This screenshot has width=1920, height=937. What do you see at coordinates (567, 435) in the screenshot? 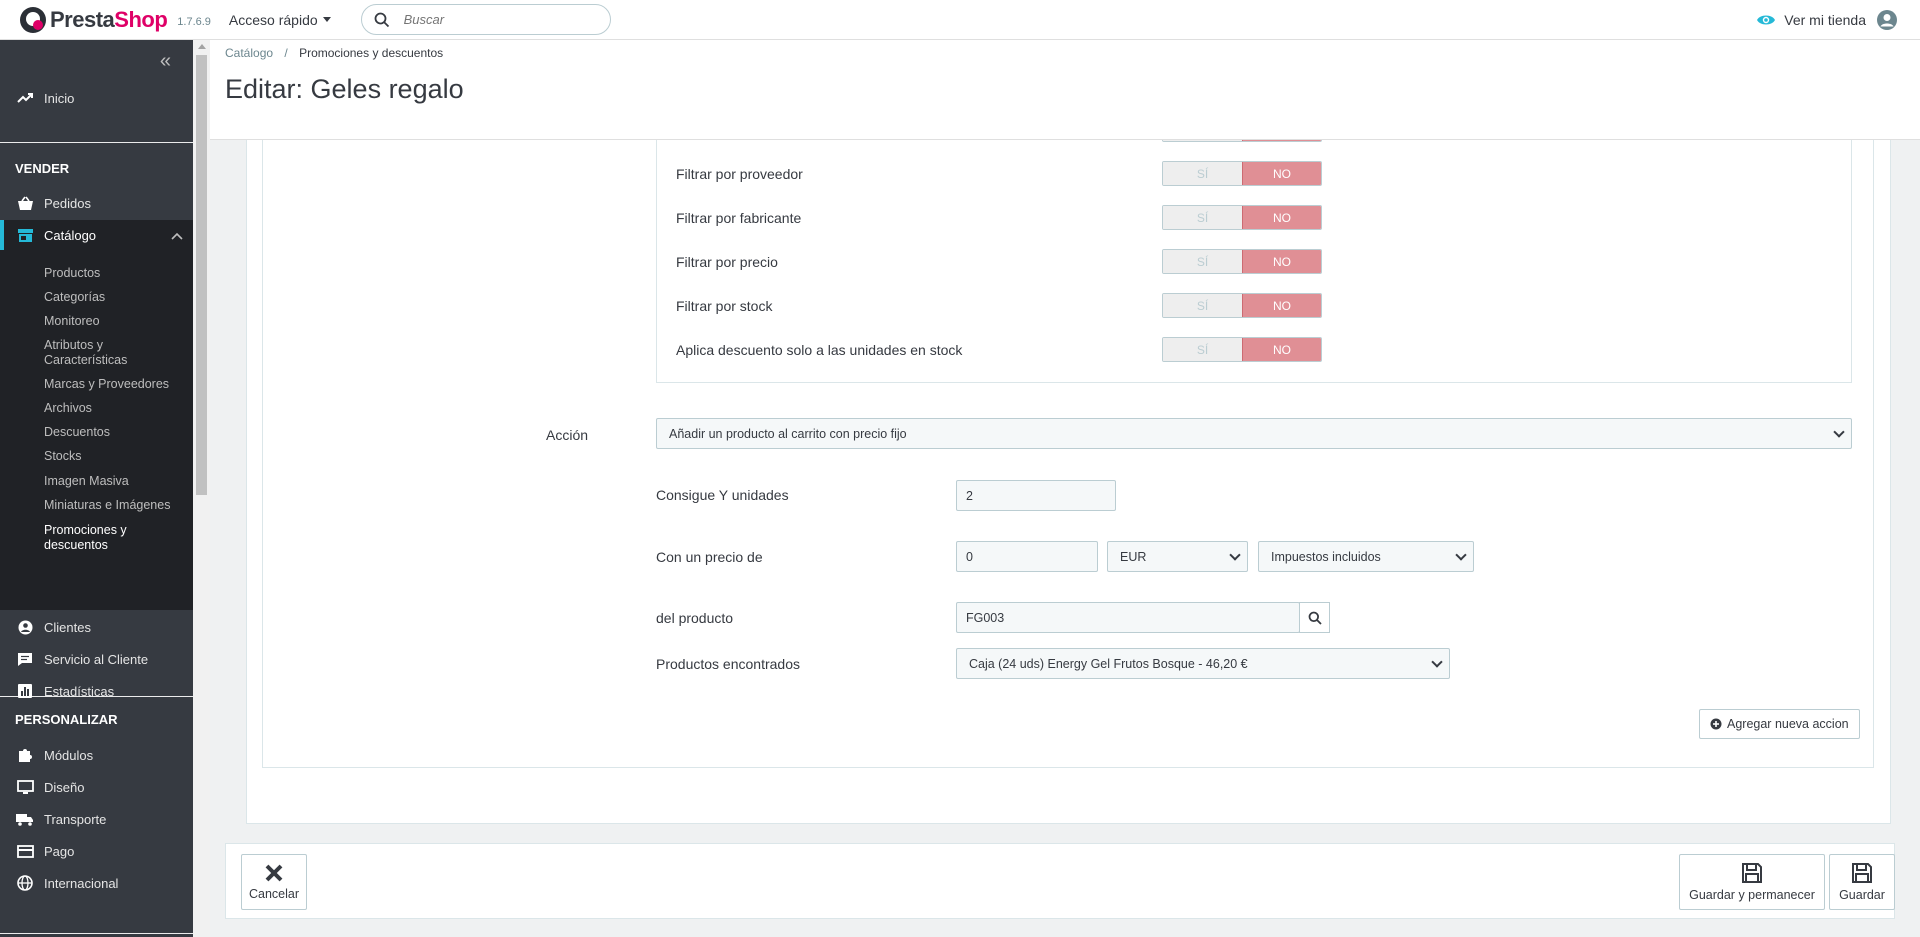
I see `action-label: Acción` at bounding box center [567, 435].